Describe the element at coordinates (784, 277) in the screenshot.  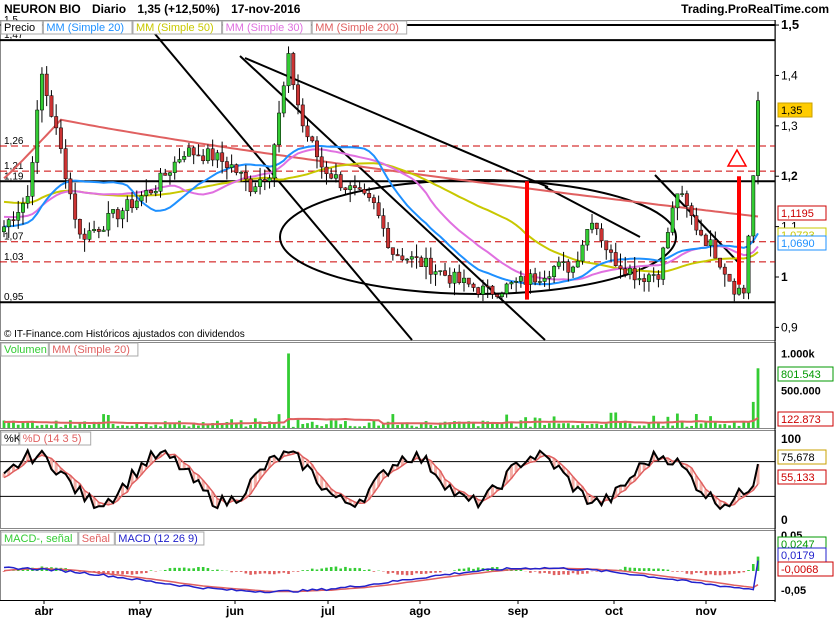
I see `y-tick-label: 1` at that location.